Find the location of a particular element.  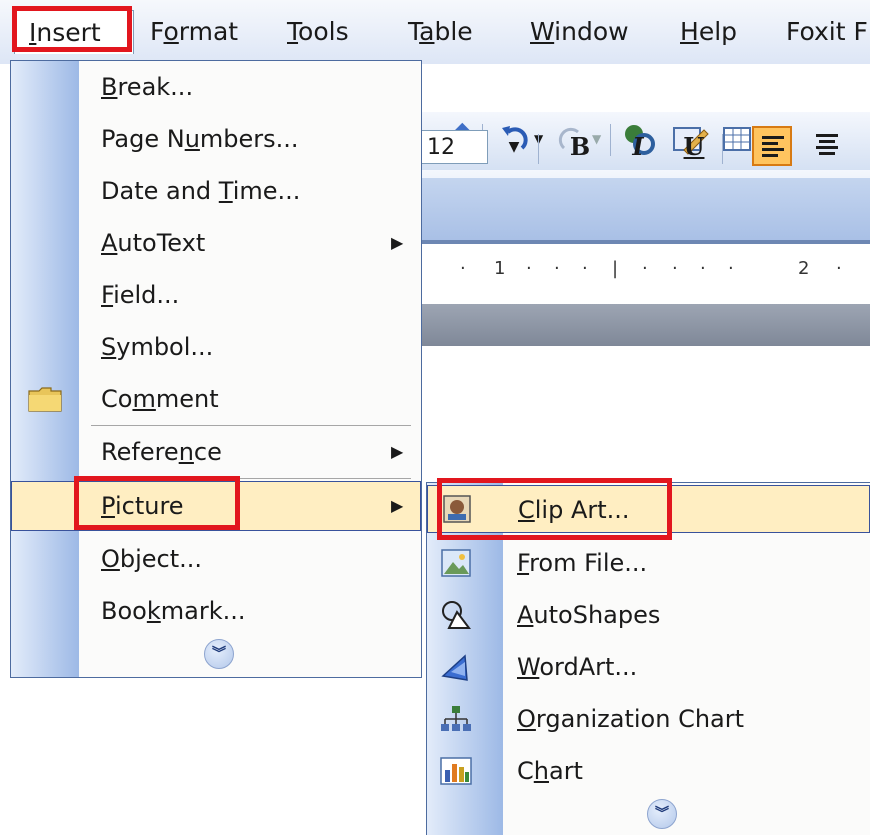

label-pre: Page N is located at coordinates (143, 139).